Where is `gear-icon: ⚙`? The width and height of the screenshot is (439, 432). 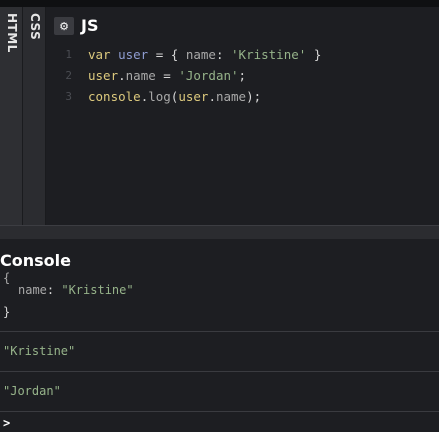
gear-icon: ⚙ is located at coordinates (64, 26).